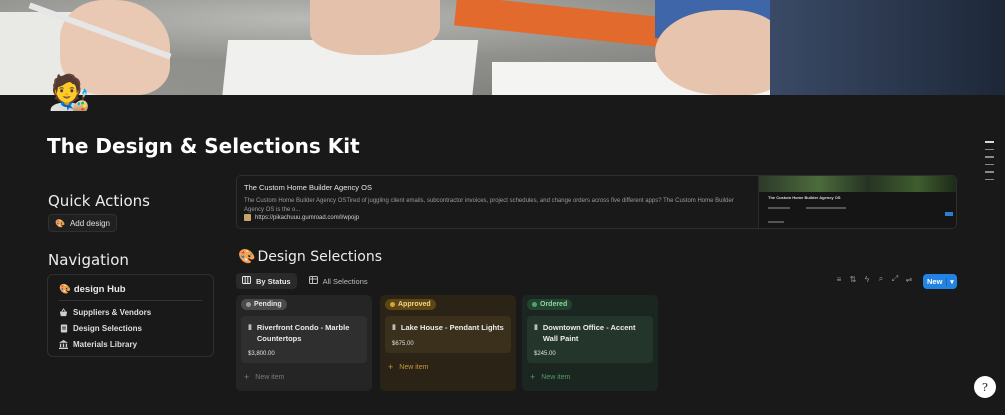  What do you see at coordinates (261, 354) in the screenshot?
I see `card-price: $3,800.00` at bounding box center [261, 354].